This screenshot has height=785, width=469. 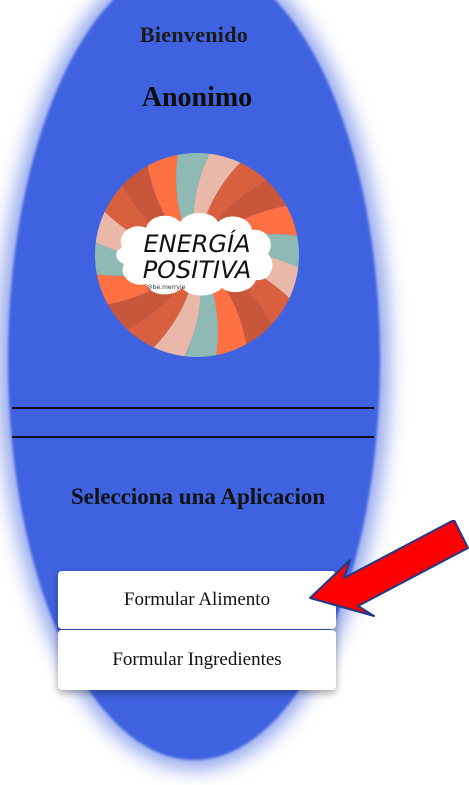 I want to click on red-arrow-icon, so click(x=389, y=568).